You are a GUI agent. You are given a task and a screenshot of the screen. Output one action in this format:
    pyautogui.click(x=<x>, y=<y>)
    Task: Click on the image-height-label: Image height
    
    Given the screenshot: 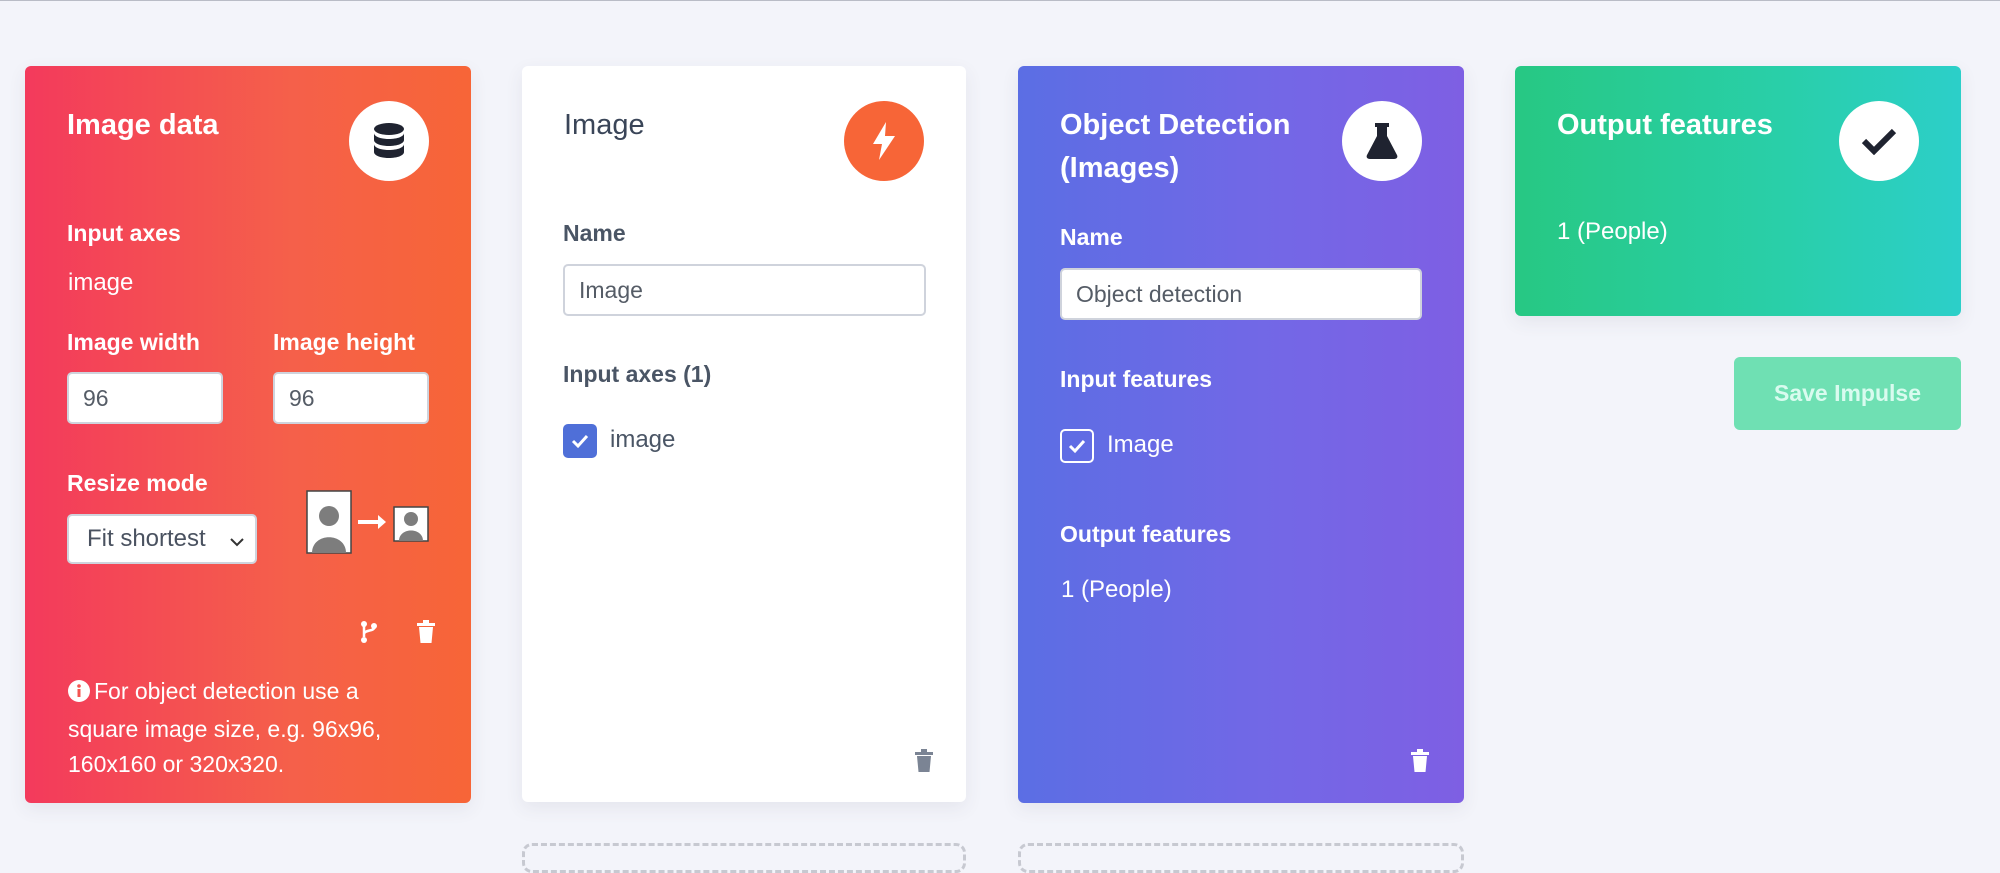 What is the action you would take?
    pyautogui.click(x=344, y=342)
    